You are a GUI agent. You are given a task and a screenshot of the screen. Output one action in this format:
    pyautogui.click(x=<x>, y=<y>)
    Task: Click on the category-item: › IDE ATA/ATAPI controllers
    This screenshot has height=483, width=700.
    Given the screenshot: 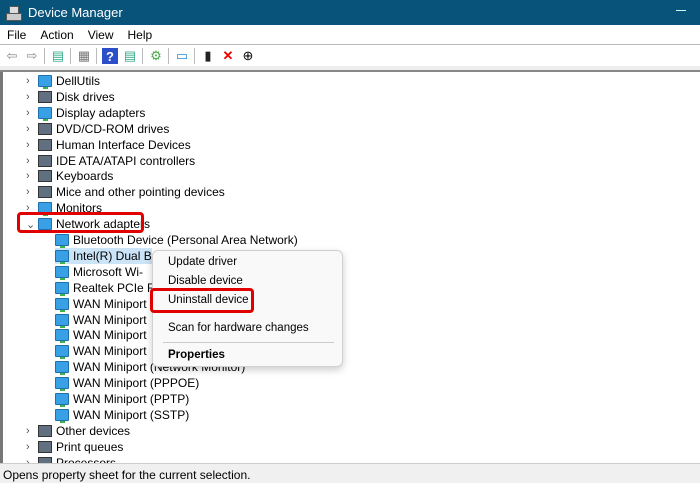 What is the action you would take?
    pyautogui.click(x=111, y=161)
    